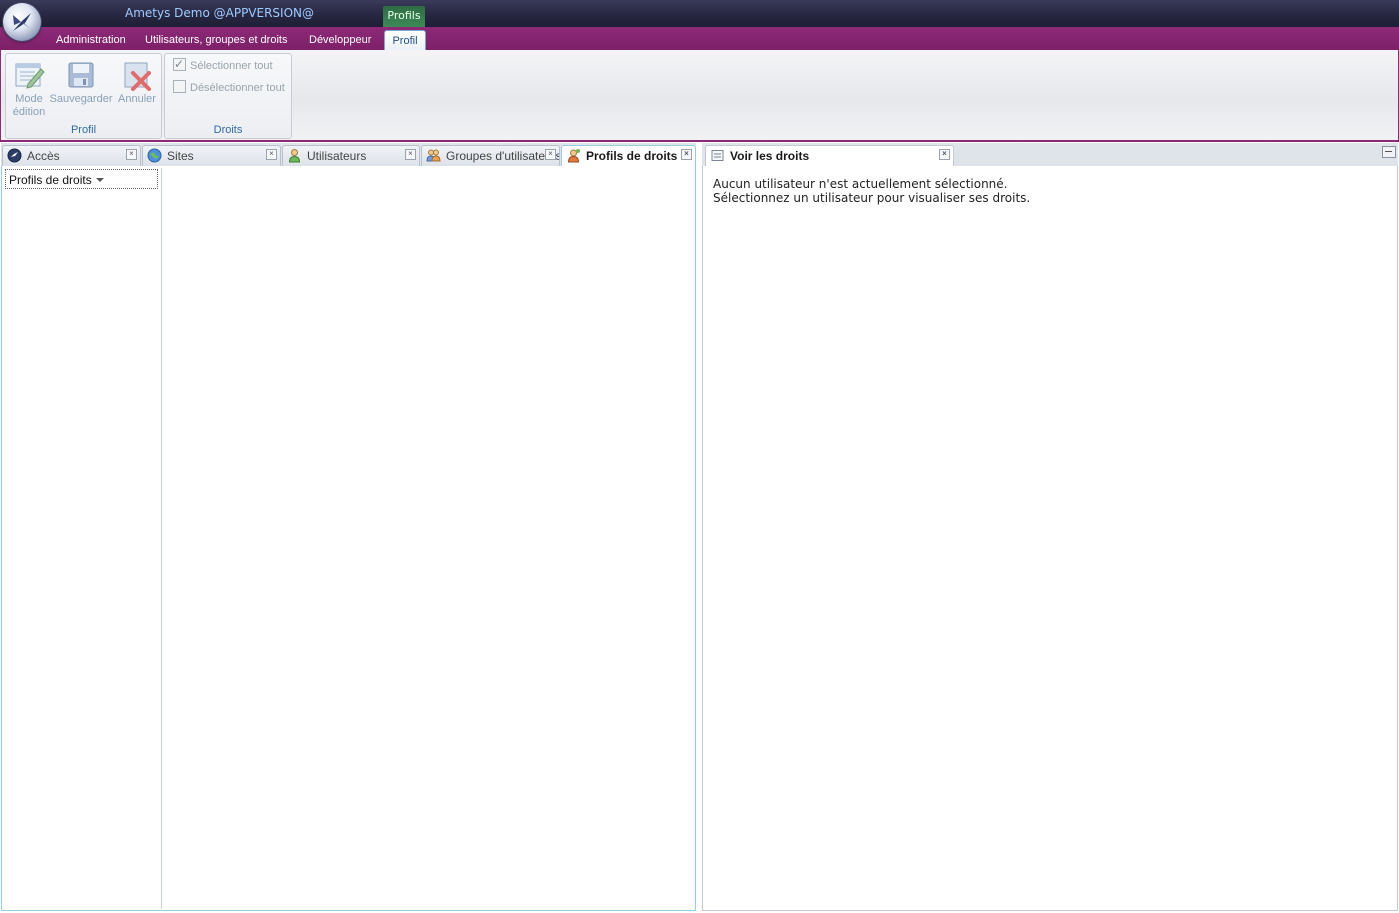  Describe the element at coordinates (337, 156) in the screenshot. I see `tab-utilisateurs-label: Utilisateurs` at that location.